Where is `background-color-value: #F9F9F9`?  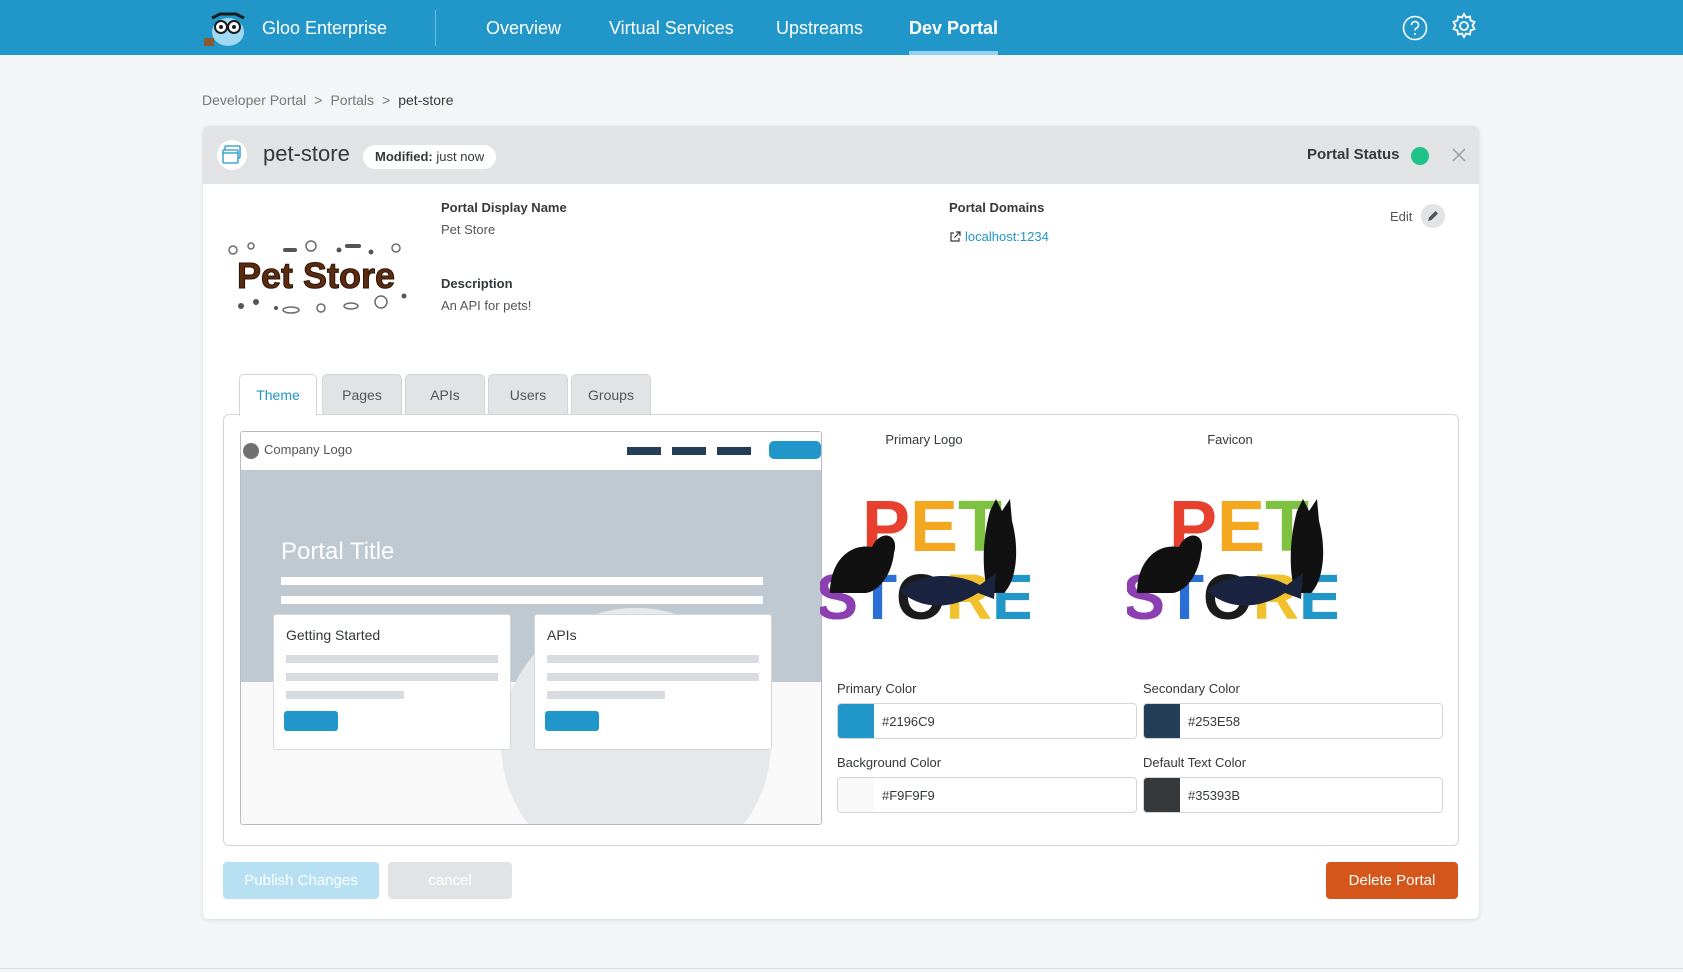 background-color-value: #F9F9F9 is located at coordinates (908, 795).